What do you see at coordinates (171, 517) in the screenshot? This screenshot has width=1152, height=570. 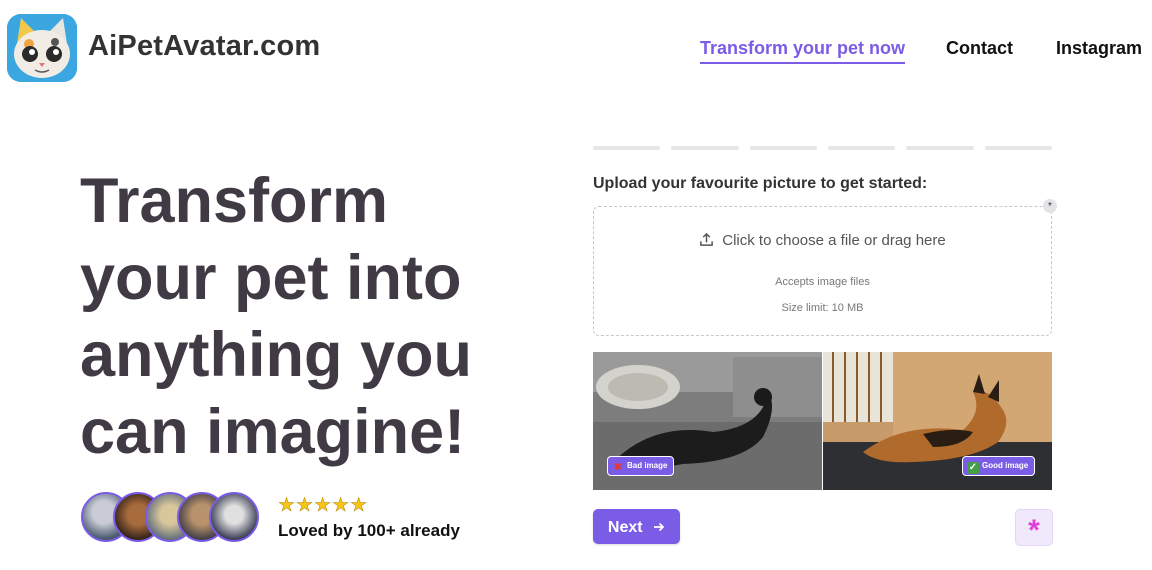 I see `customer-avatars` at bounding box center [171, 517].